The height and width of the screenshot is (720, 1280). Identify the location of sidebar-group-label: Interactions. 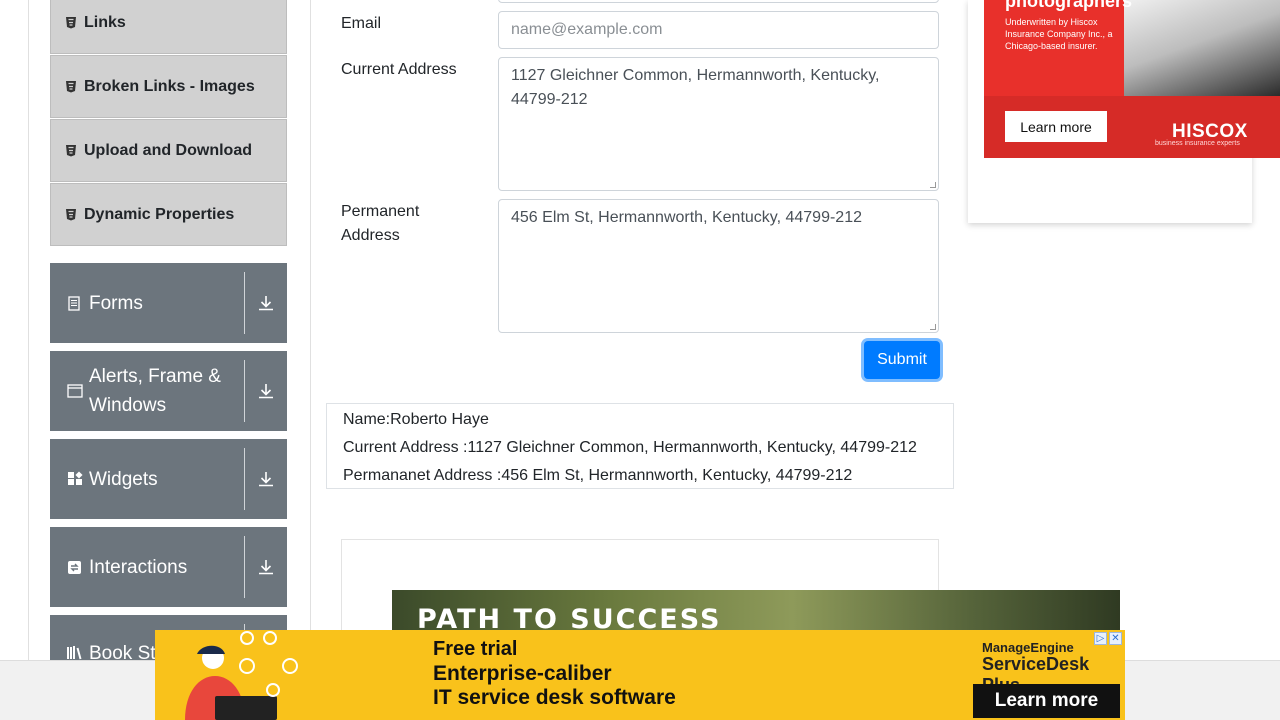
(138, 567).